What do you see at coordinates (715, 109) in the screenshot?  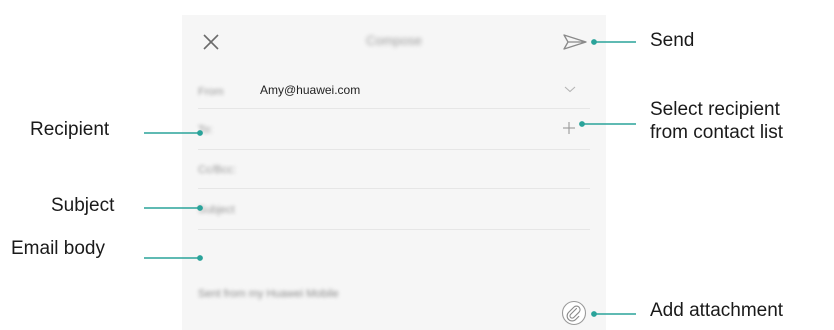 I see `callout-select-line1: Select recipient` at bounding box center [715, 109].